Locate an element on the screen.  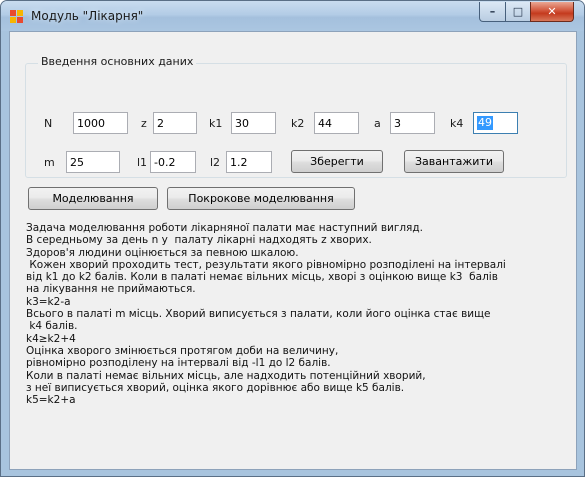
groupbox-title: Введення основних даних is located at coordinates (117, 61).